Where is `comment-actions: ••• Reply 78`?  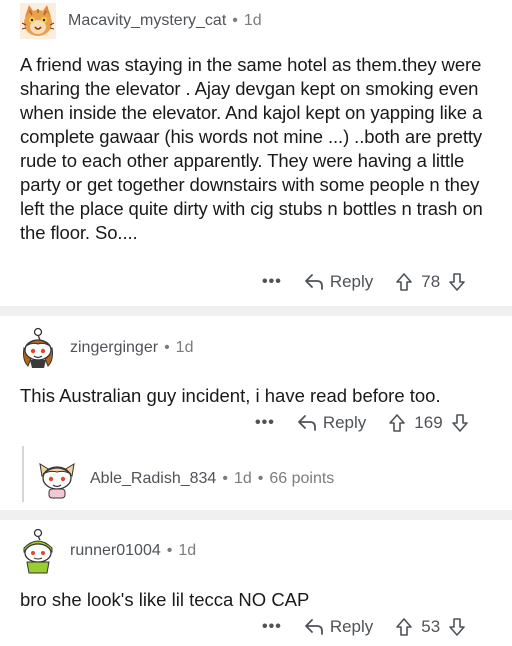
comment-actions: ••• Reply 78 is located at coordinates (364, 282).